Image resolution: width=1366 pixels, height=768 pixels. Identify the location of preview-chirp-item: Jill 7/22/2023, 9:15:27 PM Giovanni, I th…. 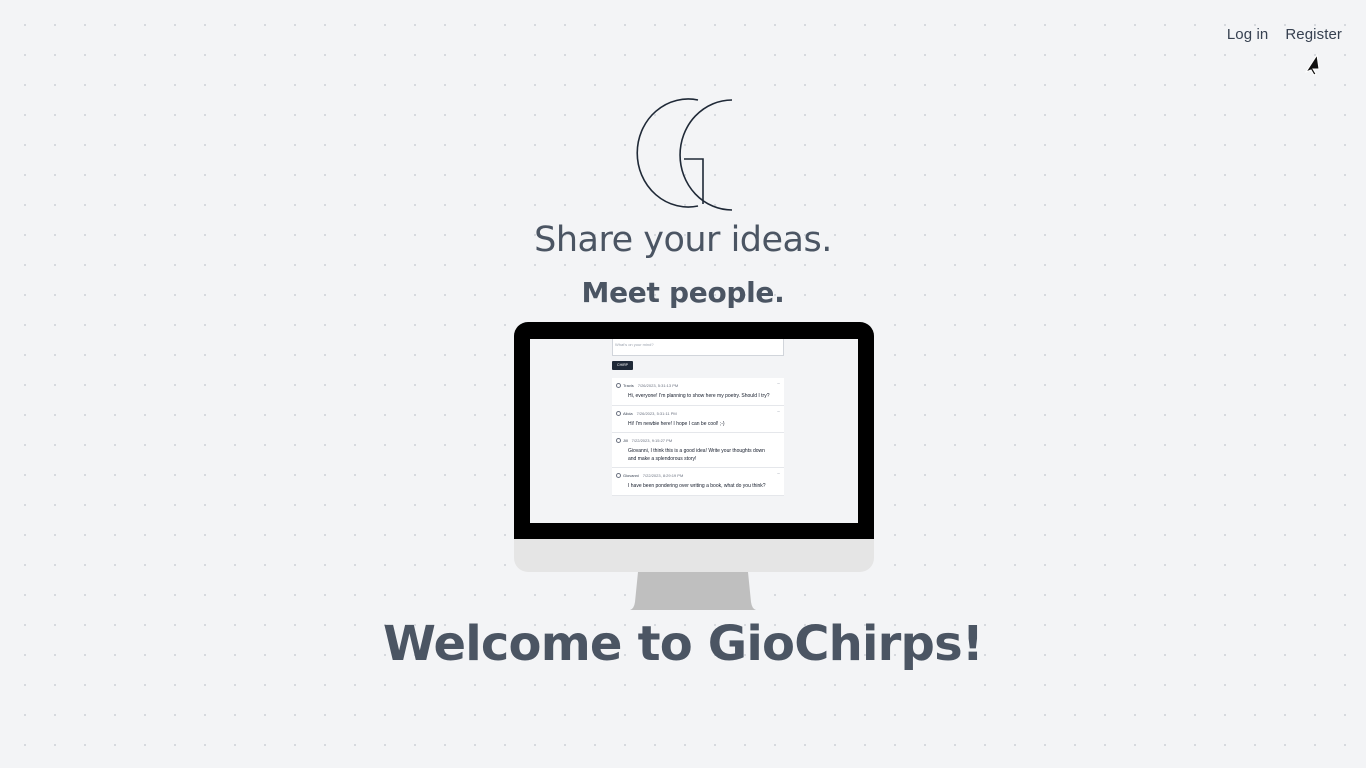
(698, 450).